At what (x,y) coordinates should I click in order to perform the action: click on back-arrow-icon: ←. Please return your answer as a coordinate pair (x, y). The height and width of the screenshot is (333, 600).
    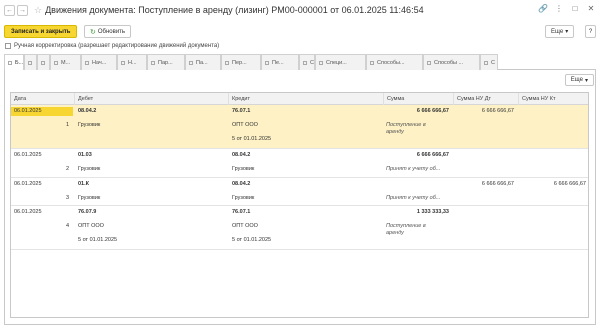
    Looking at the image, I should click on (9, 10).